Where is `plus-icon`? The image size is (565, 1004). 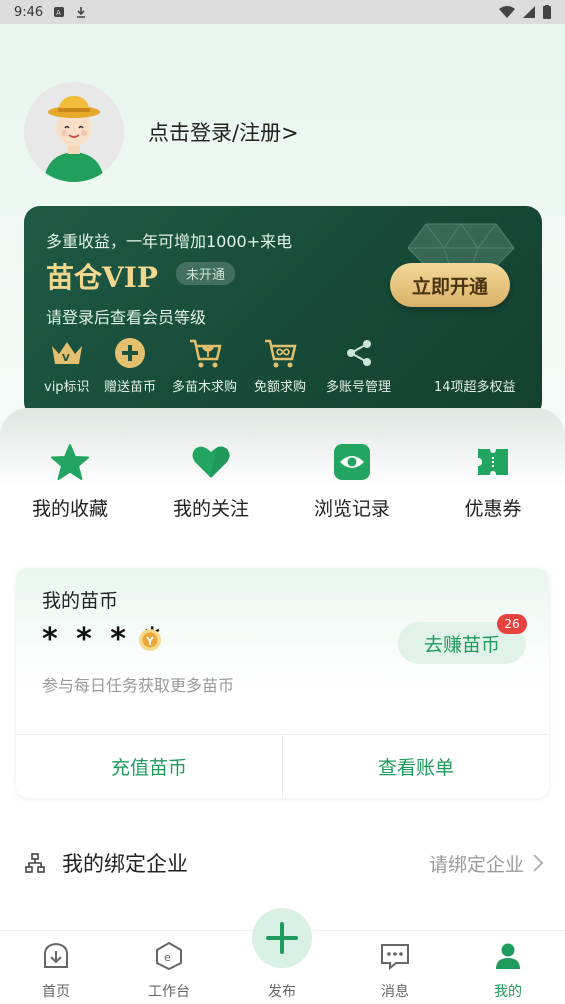
plus-icon is located at coordinates (282, 938).